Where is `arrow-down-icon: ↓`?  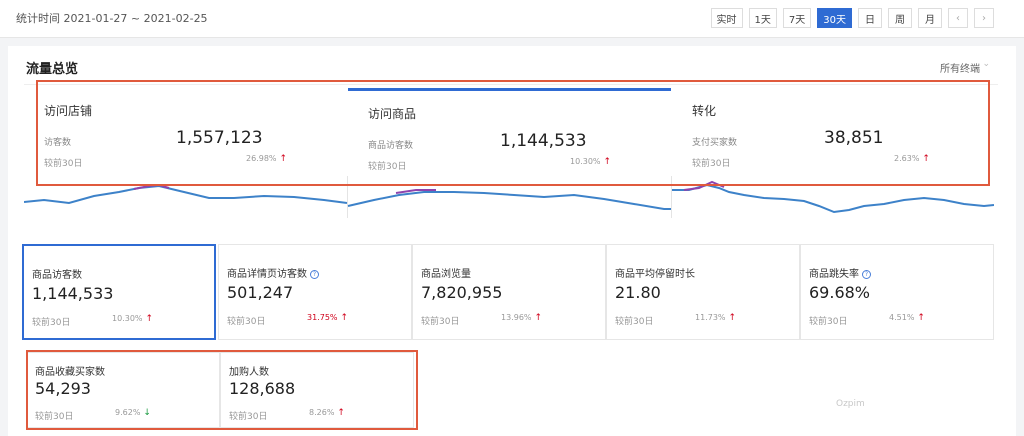 arrow-down-icon: ↓ is located at coordinates (147, 413).